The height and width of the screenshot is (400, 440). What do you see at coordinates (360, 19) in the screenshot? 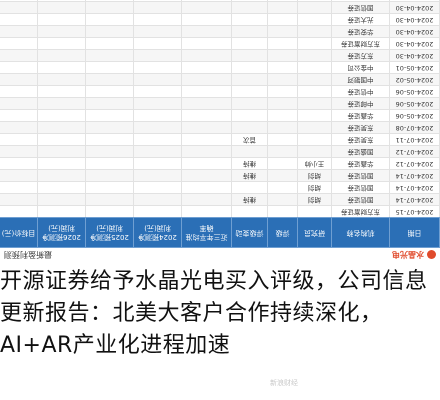
I see `table-cell: 光大证券` at bounding box center [360, 19].